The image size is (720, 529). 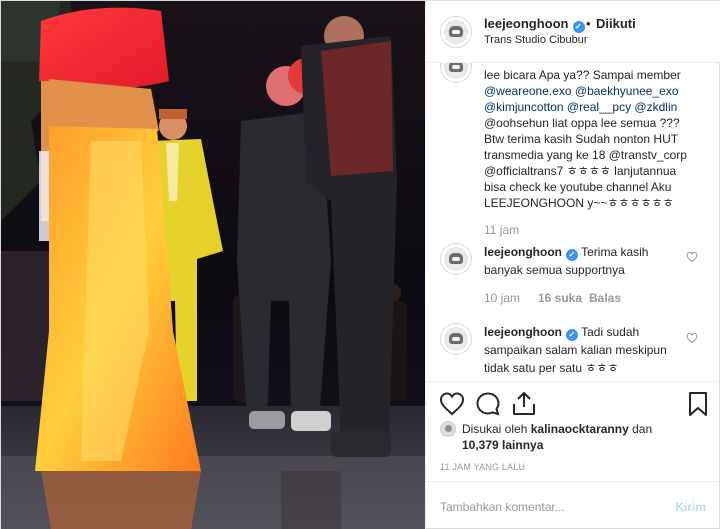 I want to click on caption-line: Btw terima kasih Sudah nonton HUT, so click(x=581, y=139).